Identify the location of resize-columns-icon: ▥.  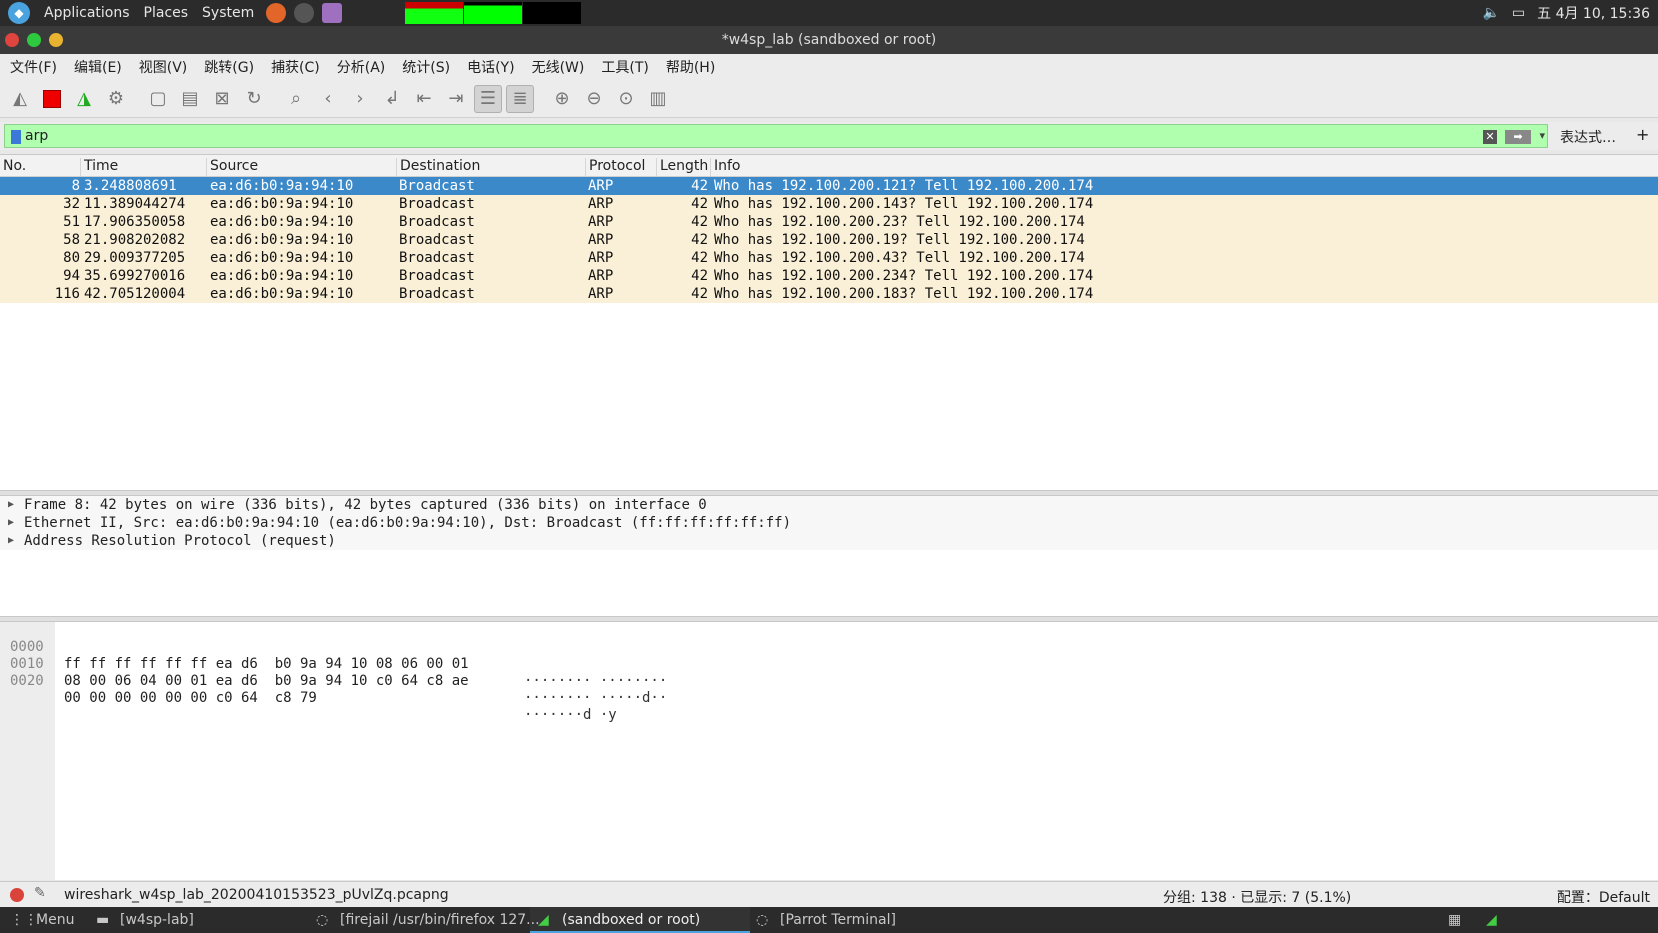
(658, 99).